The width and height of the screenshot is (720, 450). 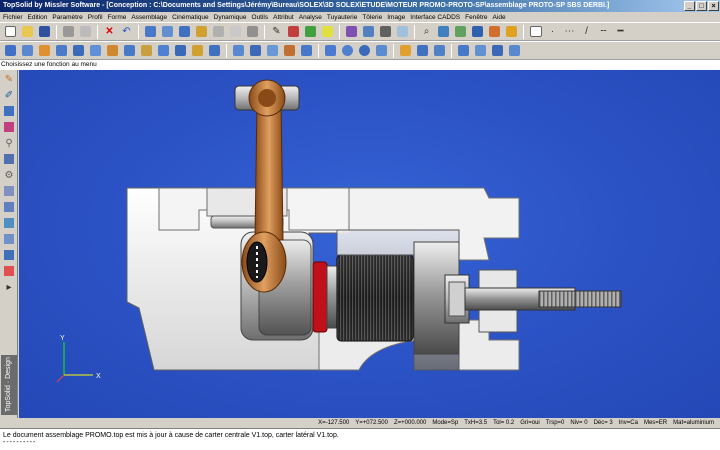 I want to click on sweep-icon, so click(x=44, y=50).